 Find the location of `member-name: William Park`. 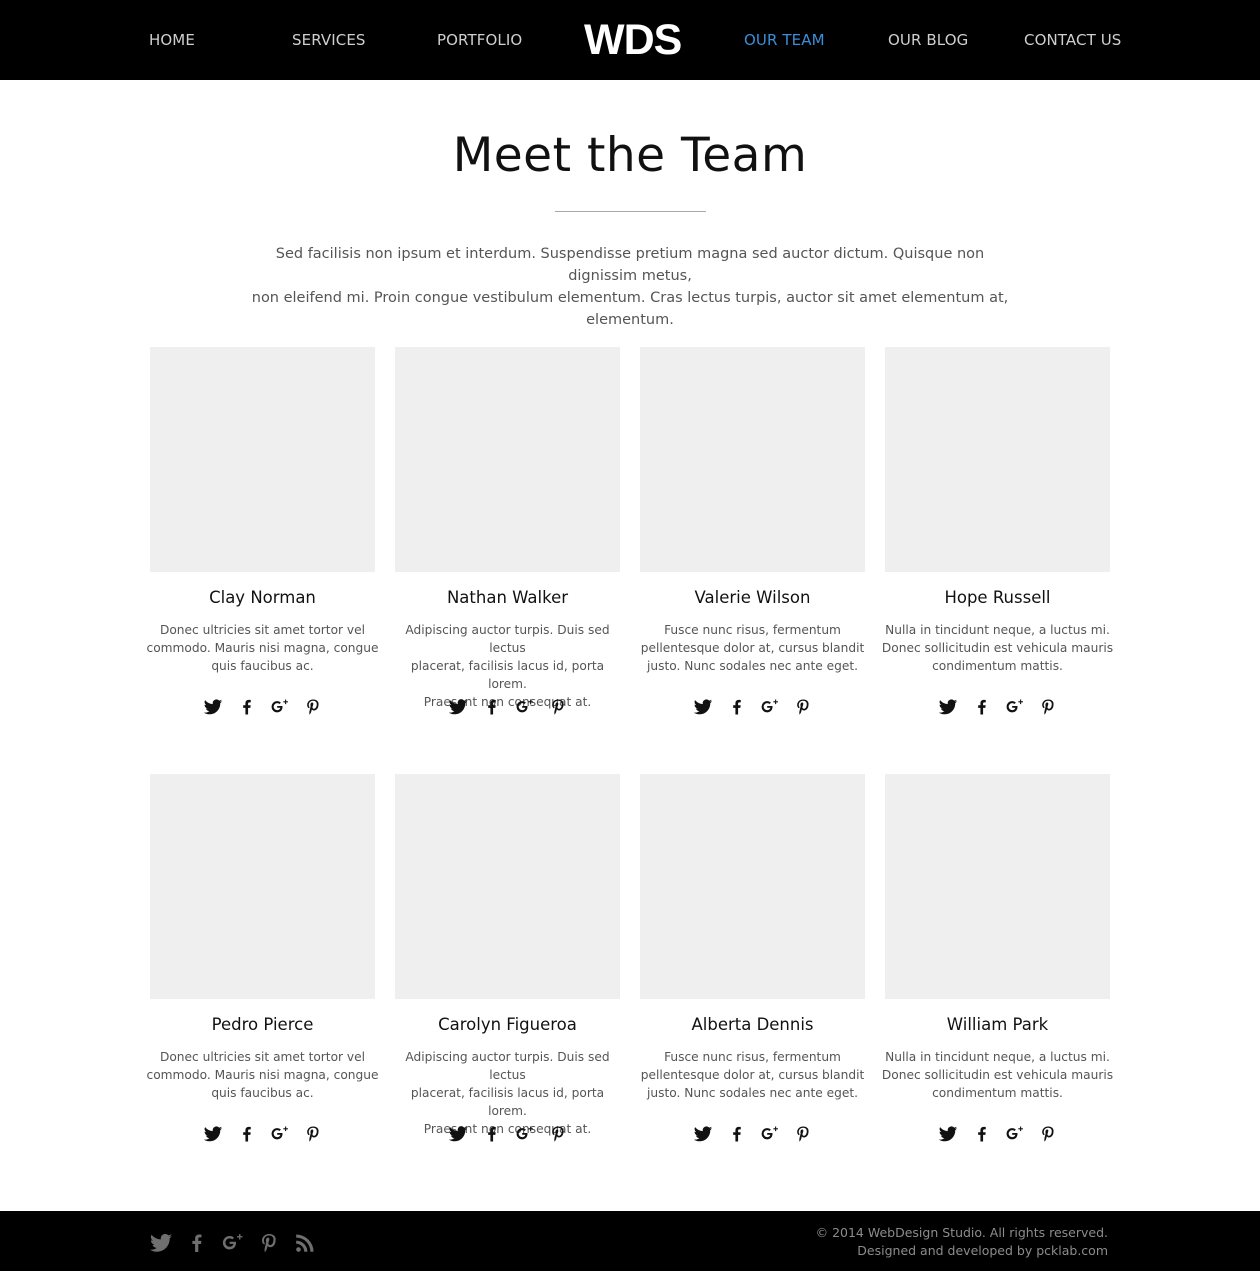

member-name: William Park is located at coordinates (997, 1024).